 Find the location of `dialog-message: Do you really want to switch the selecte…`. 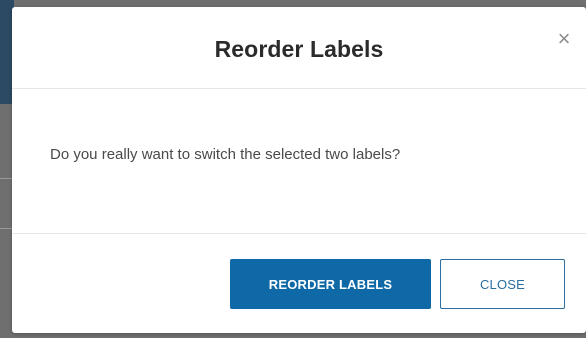

dialog-message: Do you really want to switch the selecte… is located at coordinates (225, 154).